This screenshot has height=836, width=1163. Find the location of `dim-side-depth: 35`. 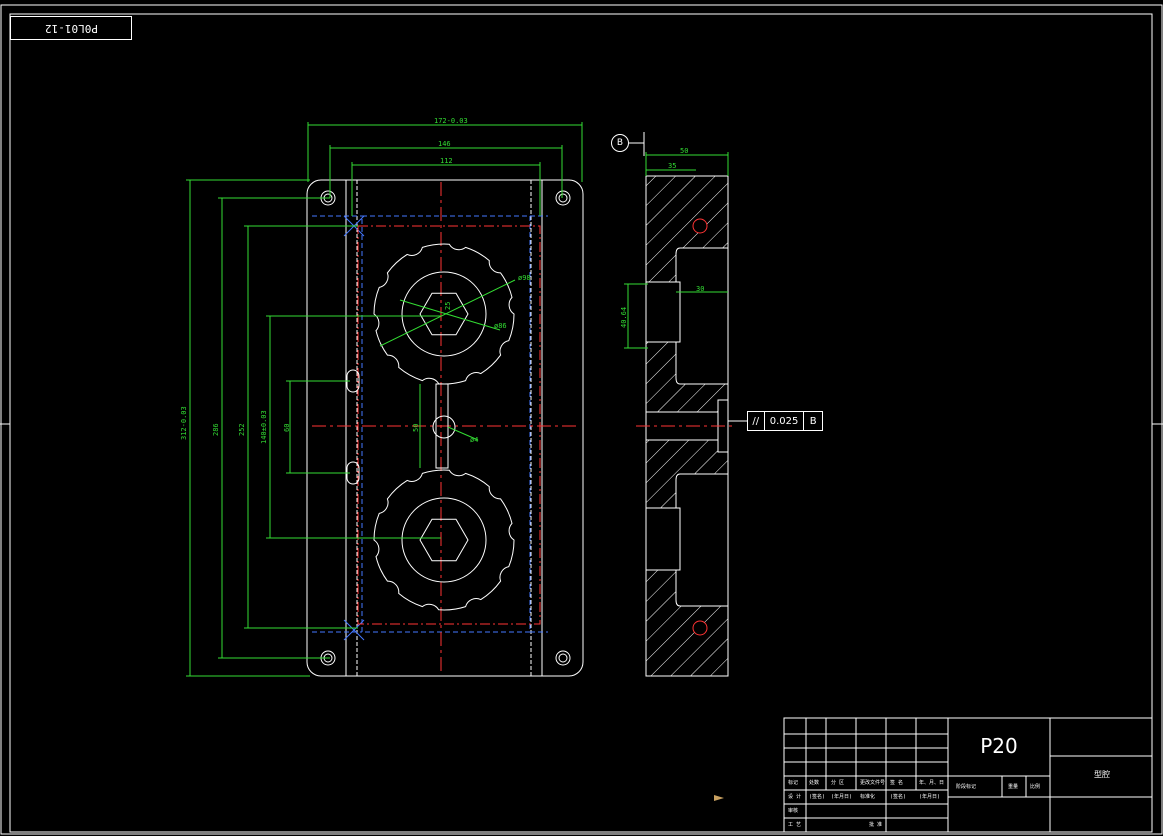

dim-side-depth: 35 is located at coordinates (672, 166).